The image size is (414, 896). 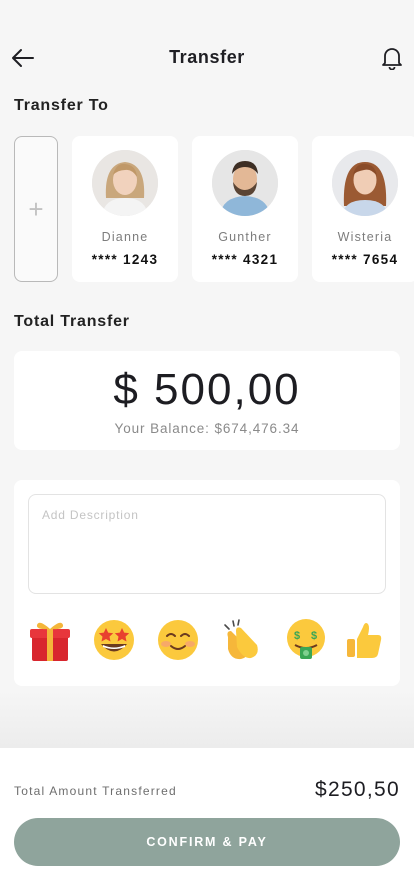 I want to click on transfer-to-heading: Transfer To, so click(x=61, y=105).